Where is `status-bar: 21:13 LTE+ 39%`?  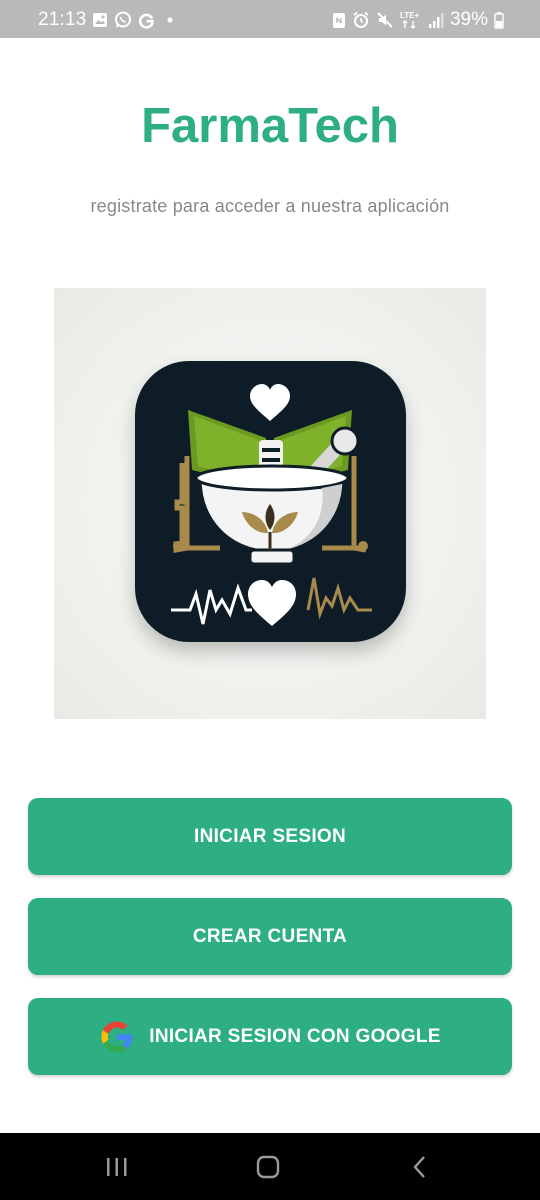 status-bar: 21:13 LTE+ 39% is located at coordinates (270, 19).